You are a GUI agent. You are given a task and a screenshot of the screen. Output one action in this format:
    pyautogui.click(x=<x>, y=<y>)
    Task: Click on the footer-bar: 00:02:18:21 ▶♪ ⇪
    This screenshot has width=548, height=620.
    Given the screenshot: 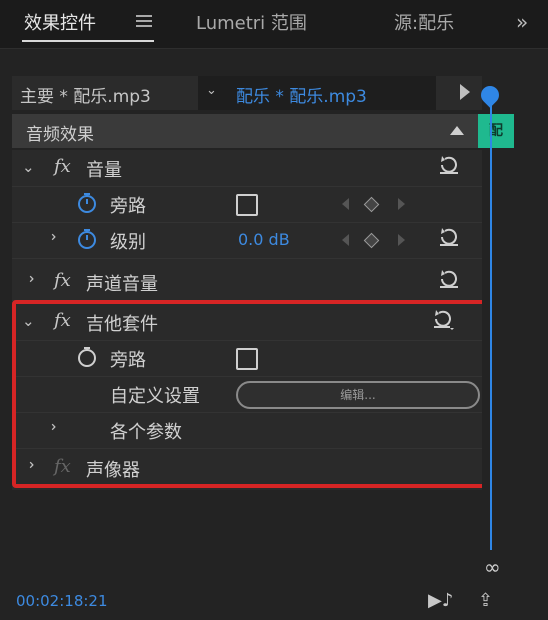 What is the action you would take?
    pyautogui.click(x=274, y=603)
    